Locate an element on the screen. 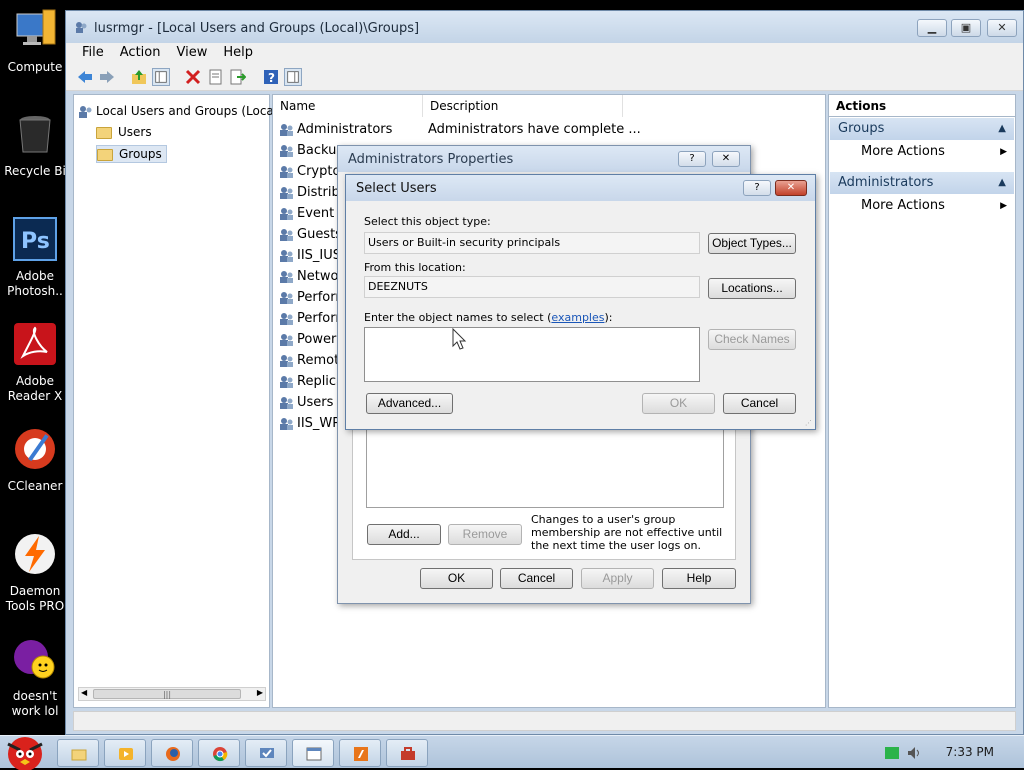  menu-file: File is located at coordinates (93, 53).